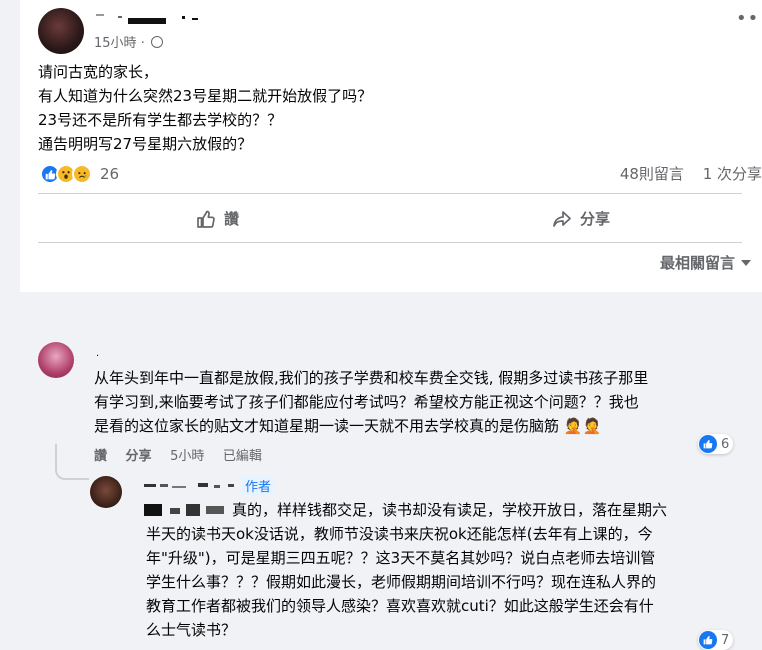 The height and width of the screenshot is (650, 762). What do you see at coordinates (217, 218) in the screenshot?
I see `like-button: 讚` at bounding box center [217, 218].